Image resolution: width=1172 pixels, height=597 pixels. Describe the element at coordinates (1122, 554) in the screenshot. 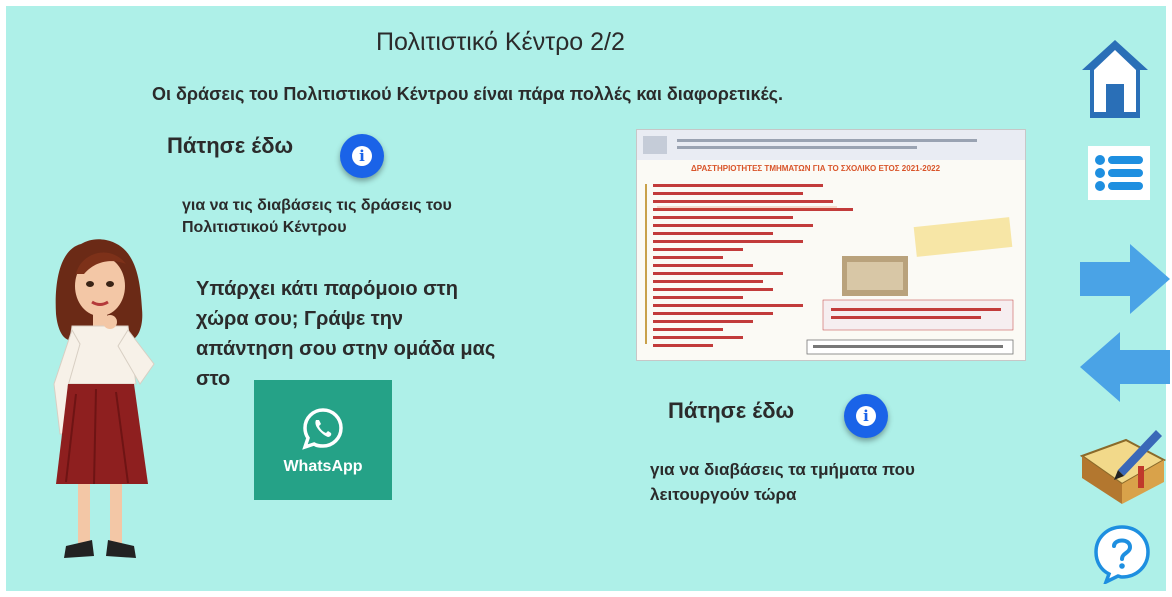

I see `help-icon` at that location.